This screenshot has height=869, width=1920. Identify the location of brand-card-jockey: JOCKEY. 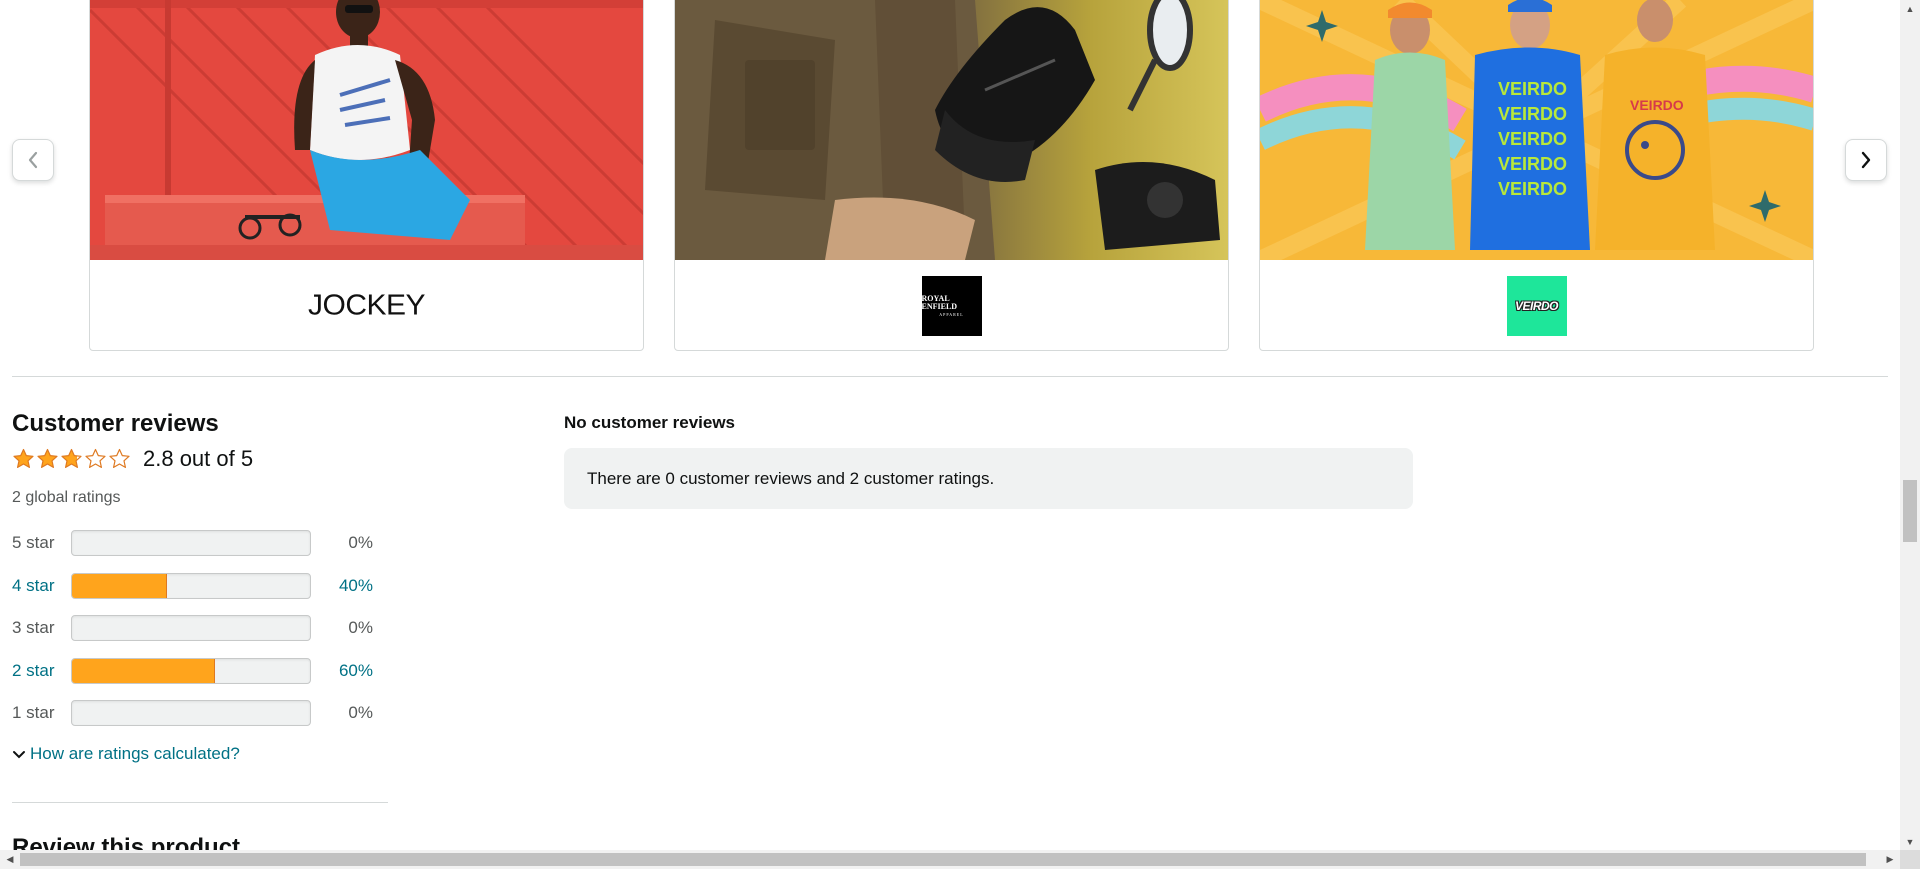
(366, 175).